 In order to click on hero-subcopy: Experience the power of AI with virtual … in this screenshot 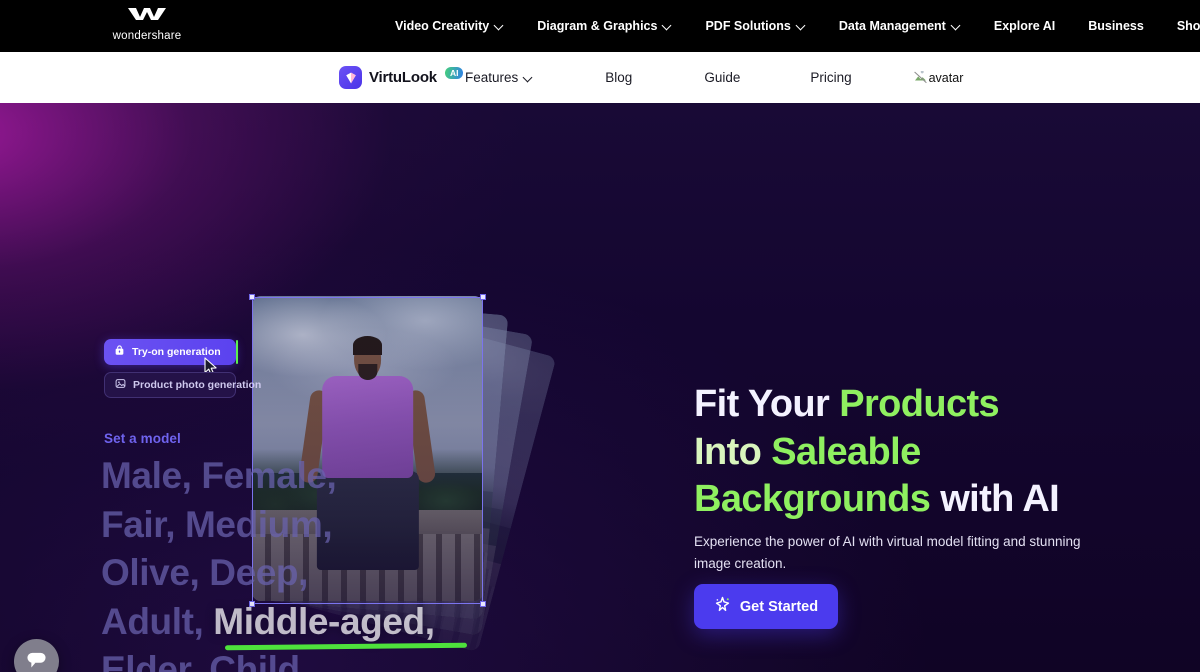, I will do `click(887, 552)`.